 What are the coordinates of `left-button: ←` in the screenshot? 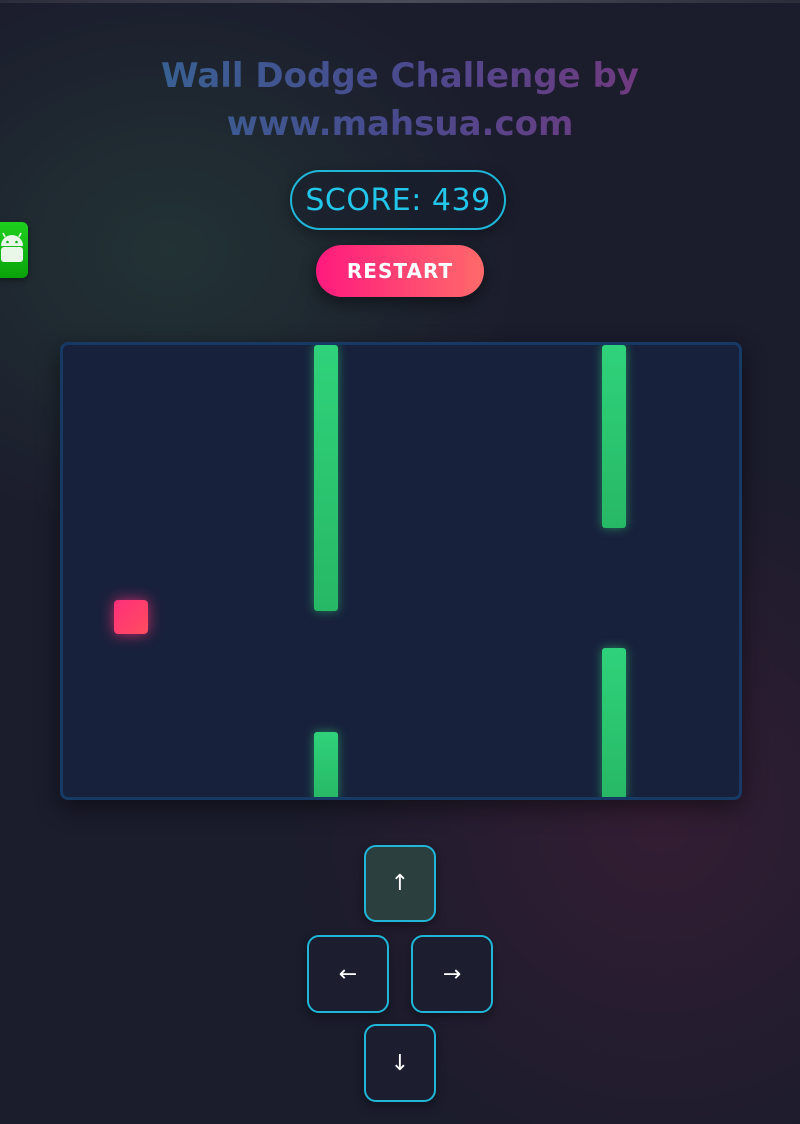 It's located at (348, 974).